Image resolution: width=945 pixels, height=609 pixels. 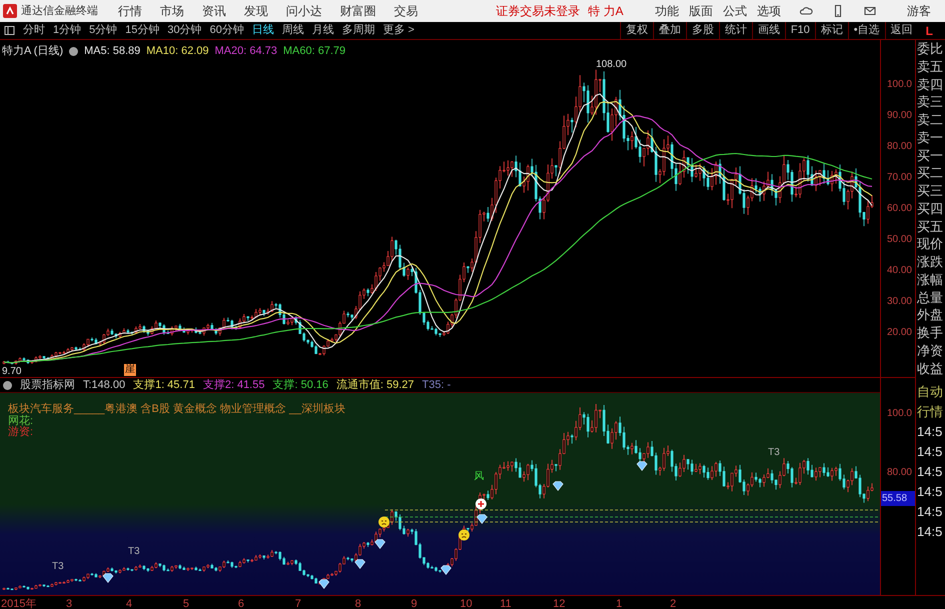 What do you see at coordinates (930, 191) in the screenshot?
I see `quote-label: 买三` at bounding box center [930, 191].